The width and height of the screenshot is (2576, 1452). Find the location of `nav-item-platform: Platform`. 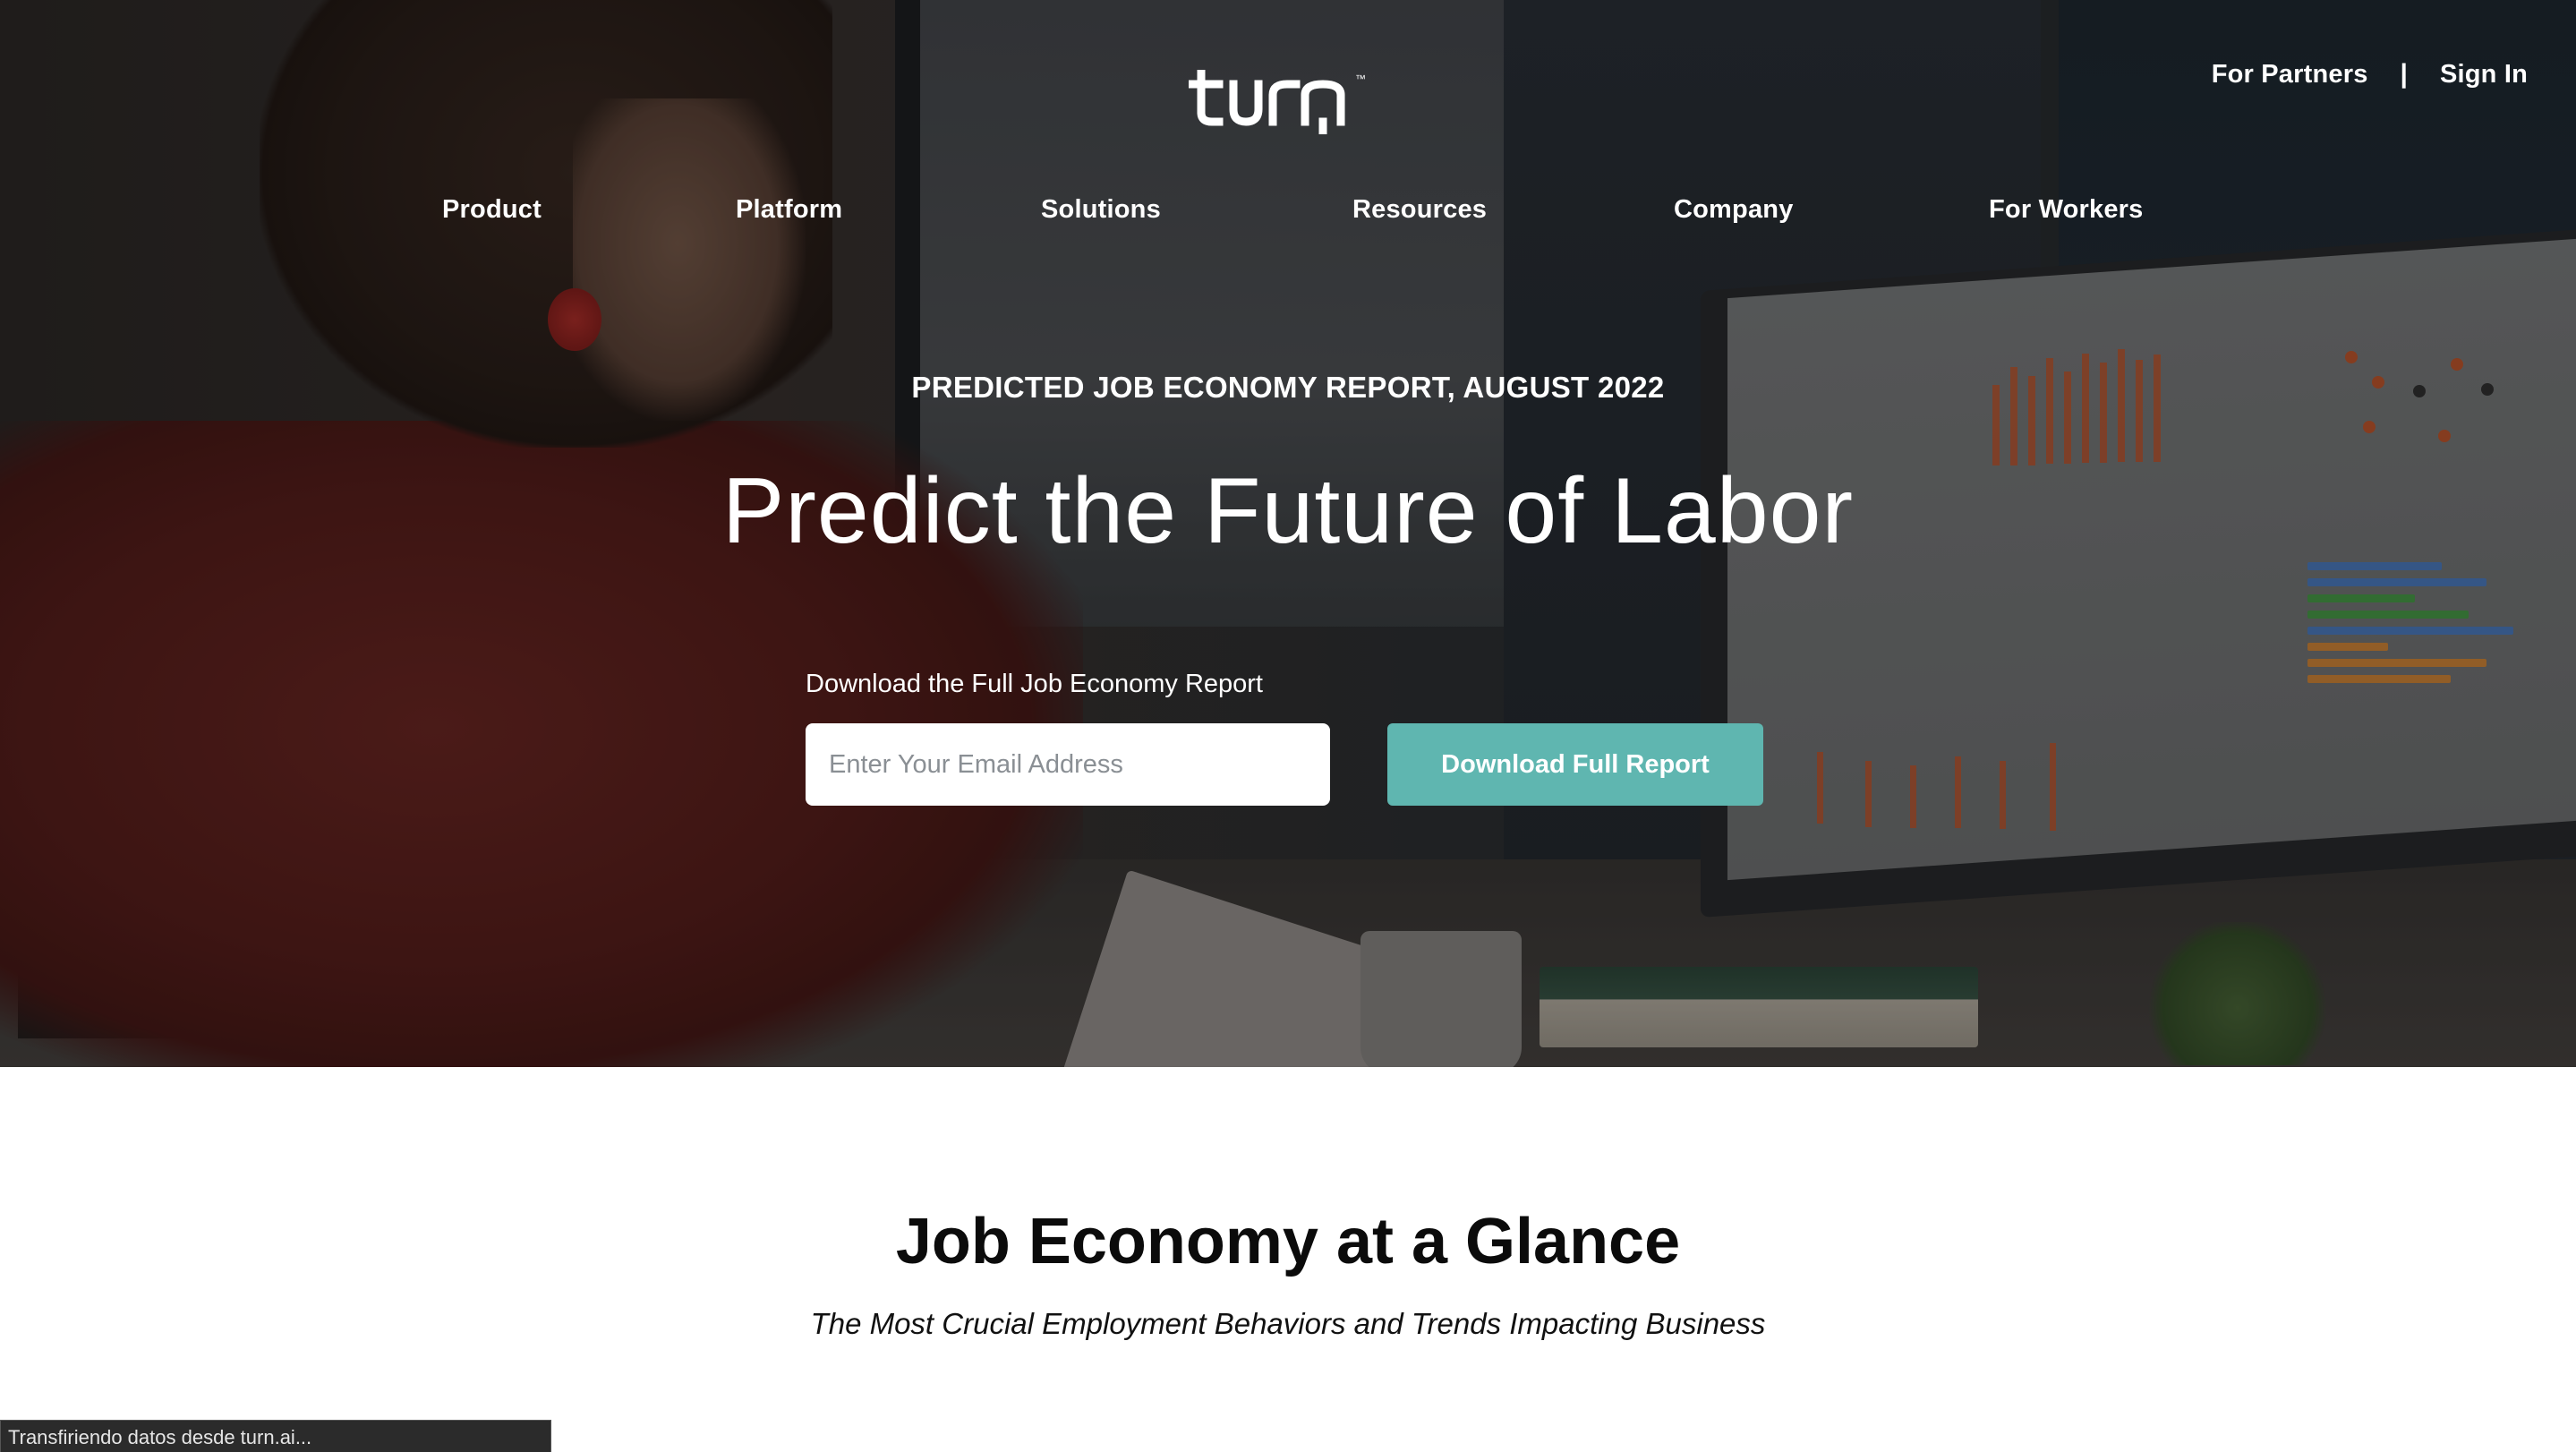

nav-item-platform: Platform is located at coordinates (789, 210).